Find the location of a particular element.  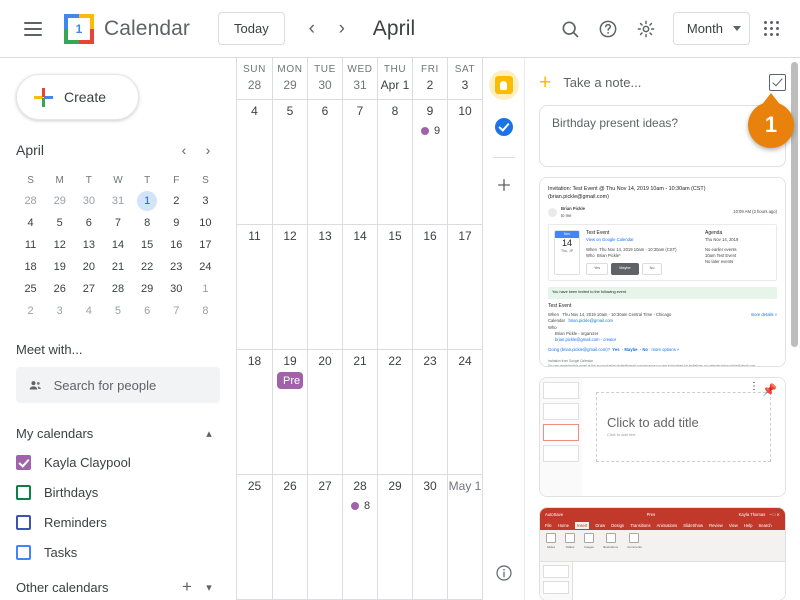

mini-calendar-day: 8 is located at coordinates (147, 223).